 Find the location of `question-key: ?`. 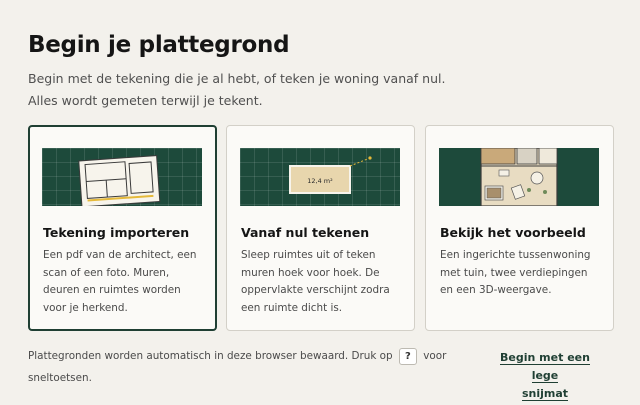

question-key: ? is located at coordinates (407, 356).